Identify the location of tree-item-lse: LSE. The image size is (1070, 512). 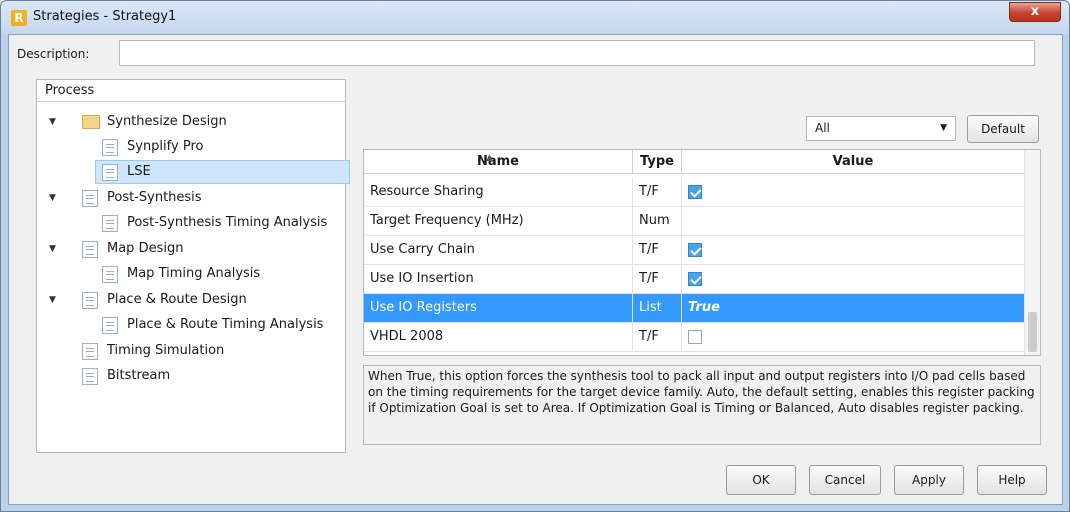
(222, 172).